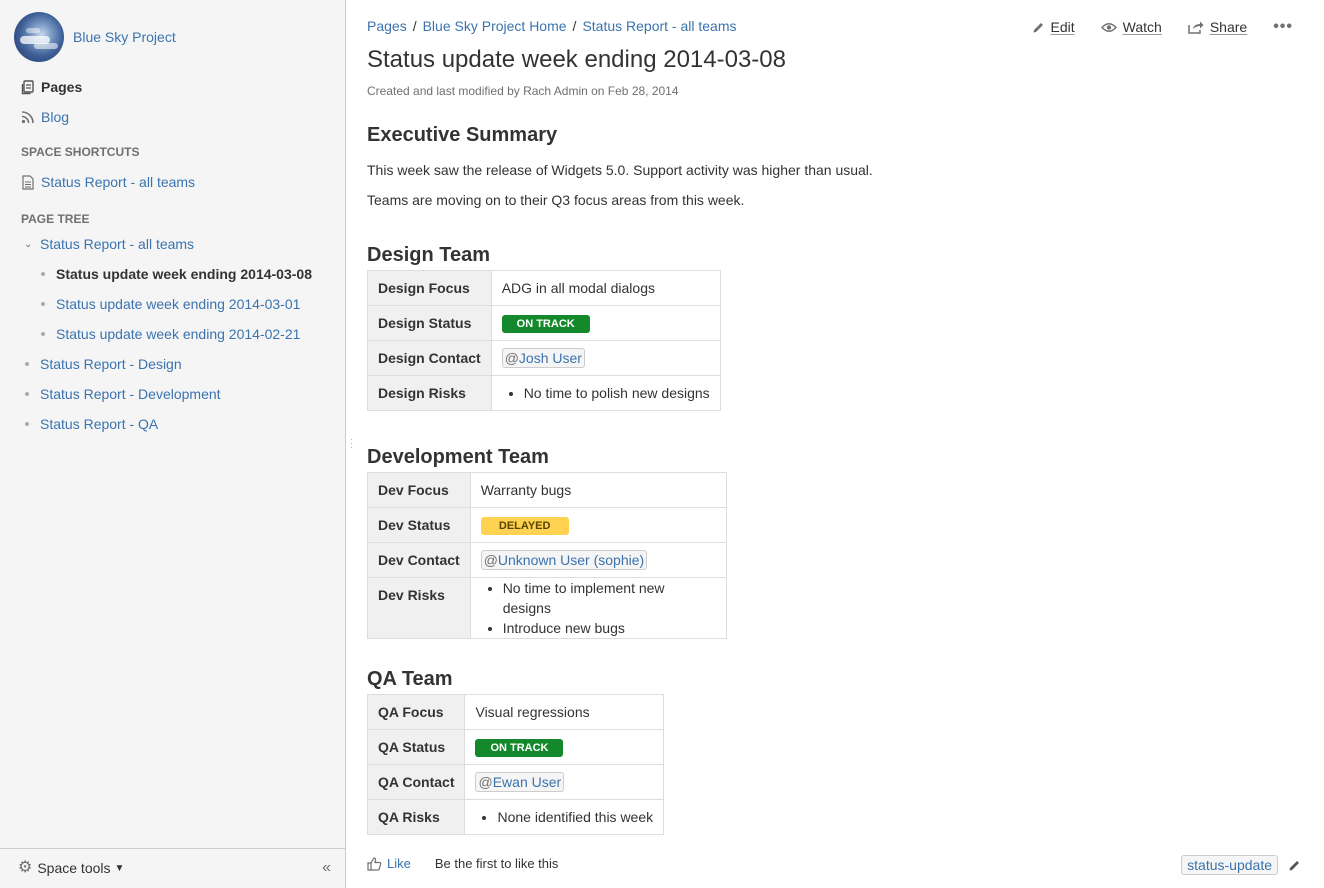 This screenshot has width=1324, height=888. Describe the element at coordinates (124, 37) in the screenshot. I see `space-name-link: Blue Sky Project` at that location.